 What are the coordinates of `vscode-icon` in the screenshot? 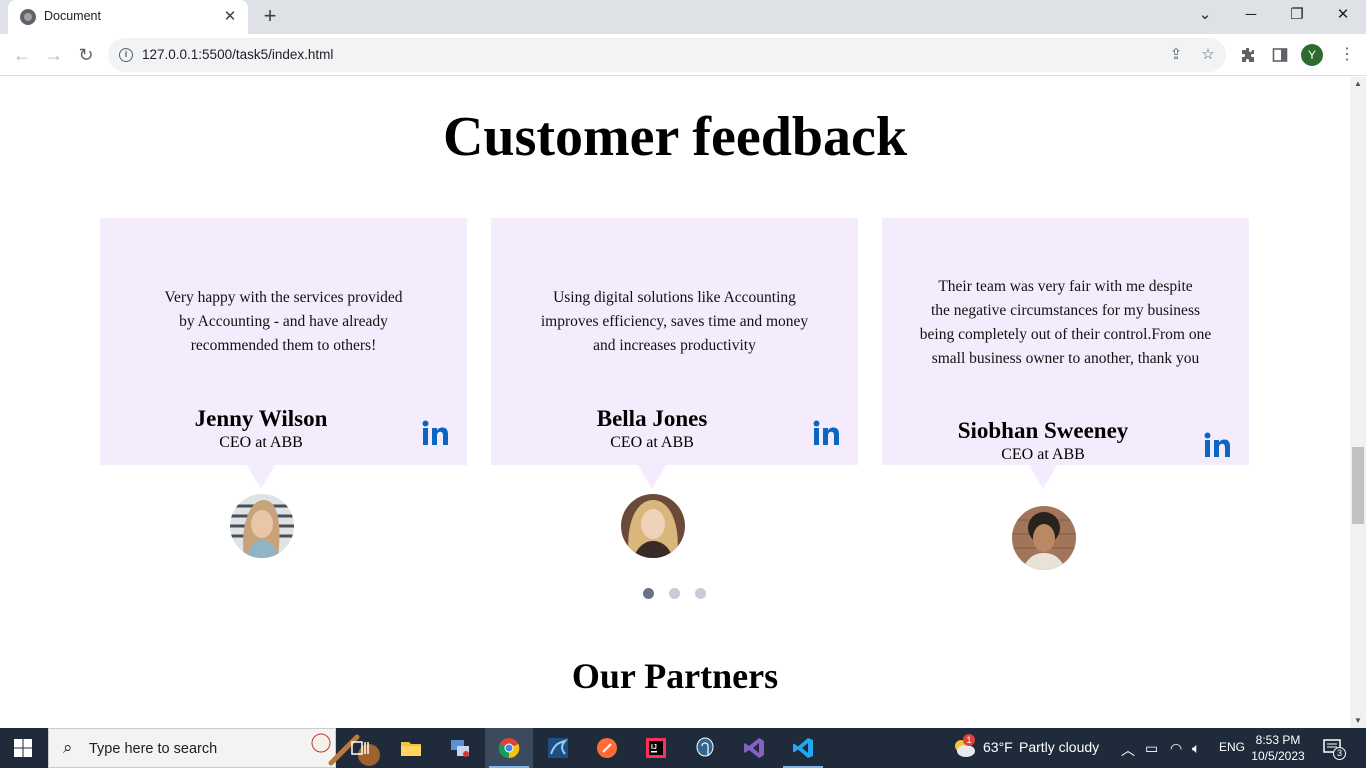 It's located at (803, 748).